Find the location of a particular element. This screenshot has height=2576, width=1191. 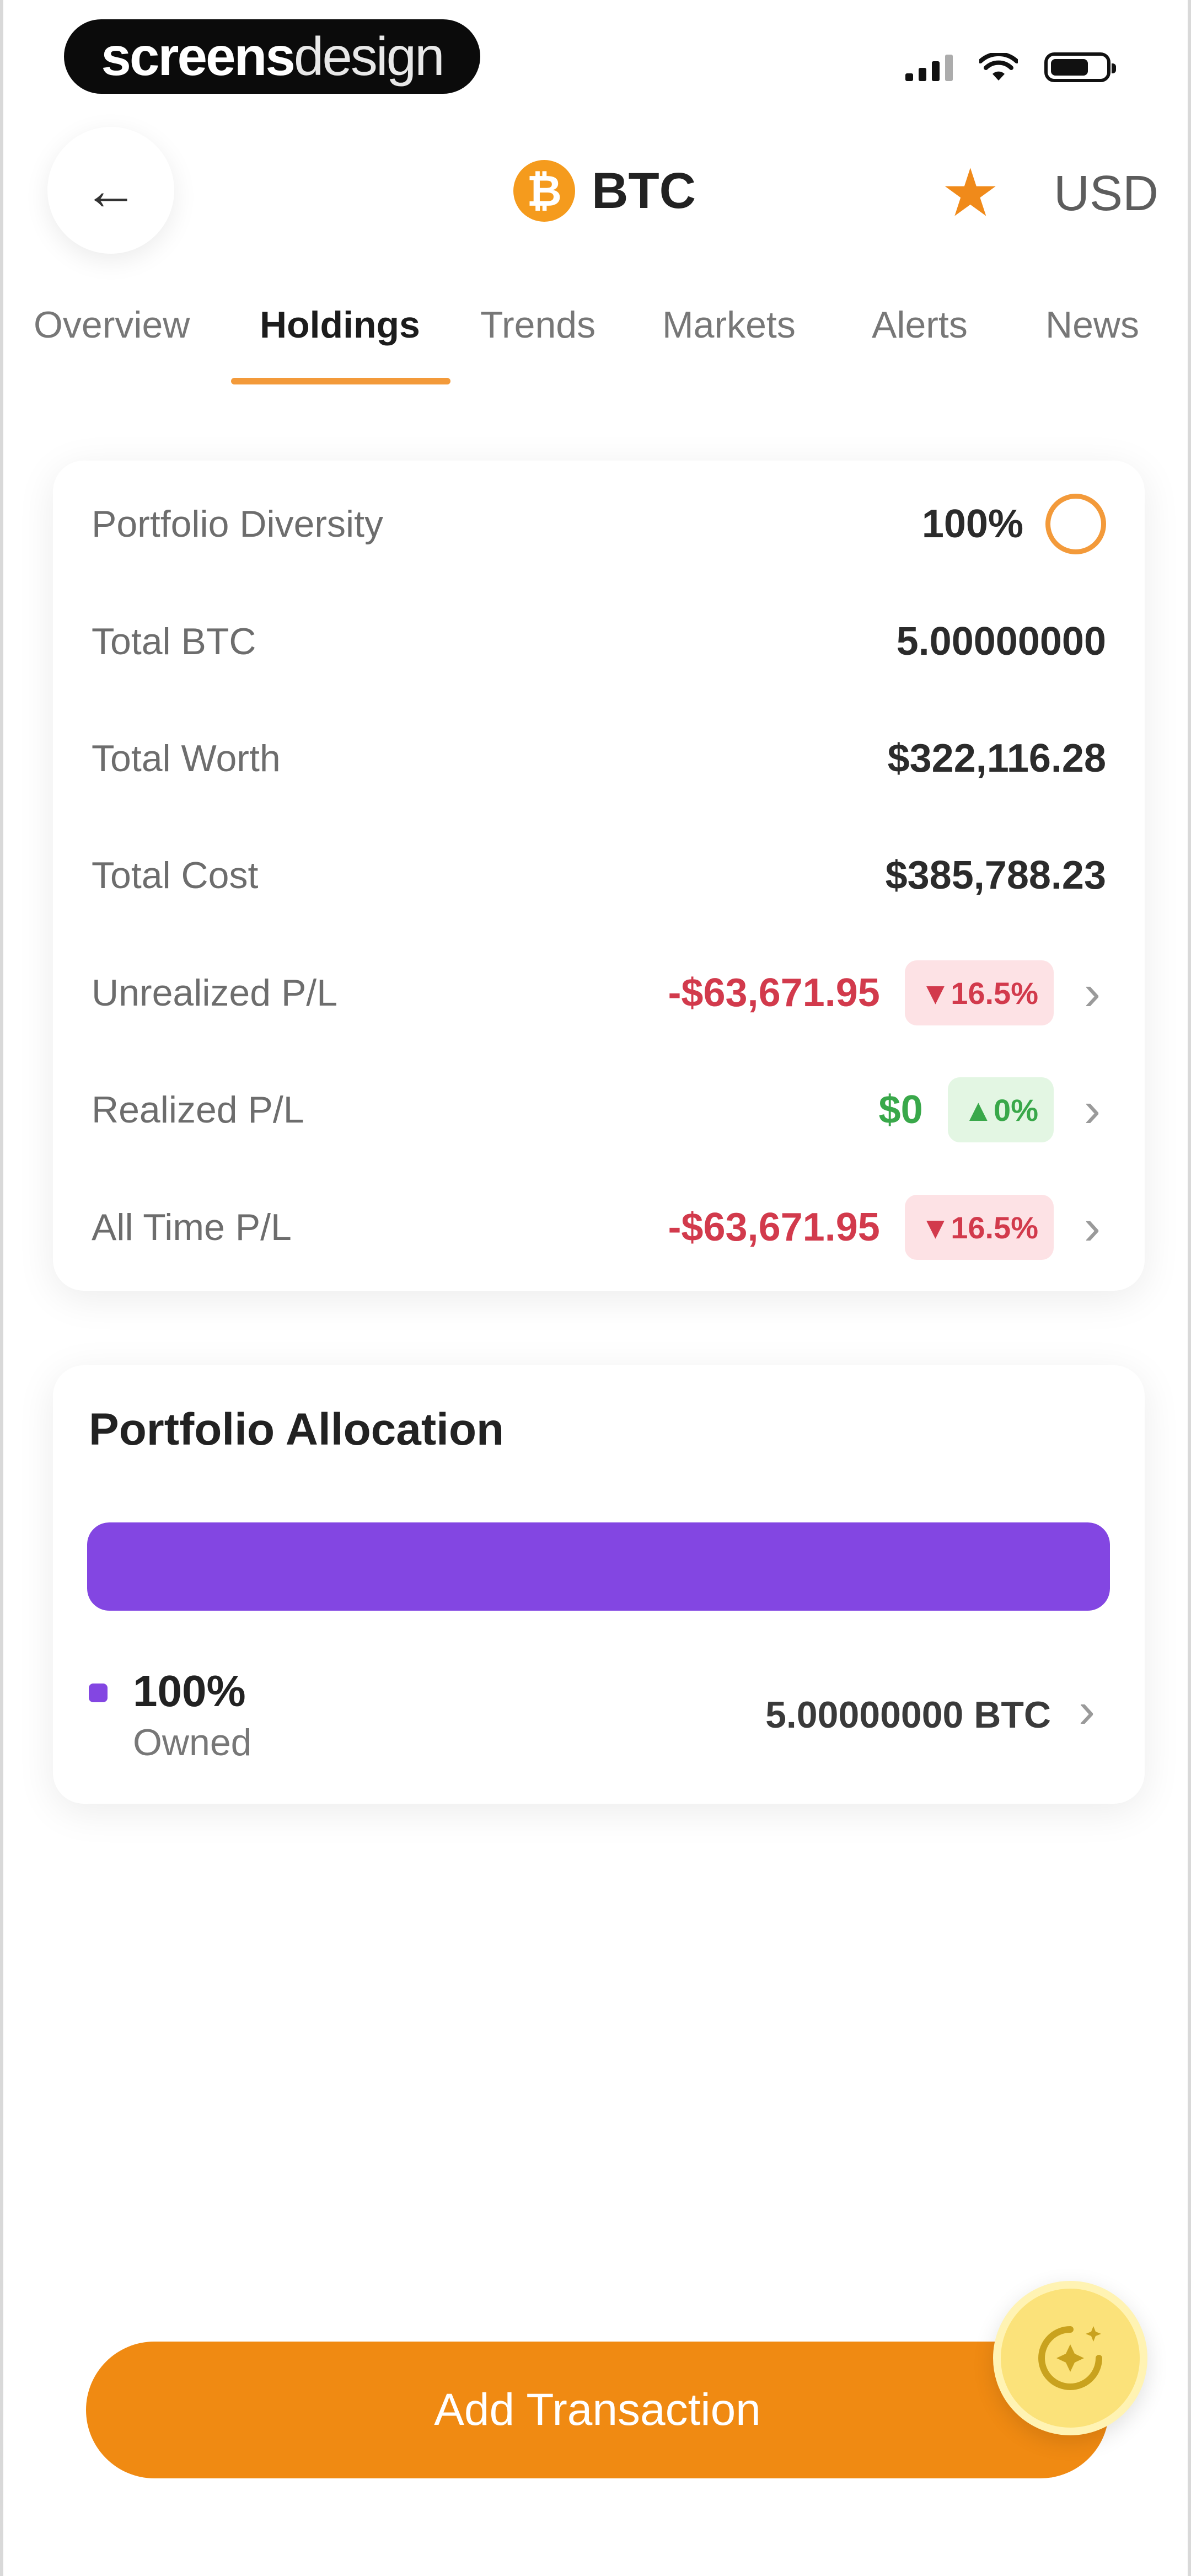

row-value: 100% is located at coordinates (972, 524).